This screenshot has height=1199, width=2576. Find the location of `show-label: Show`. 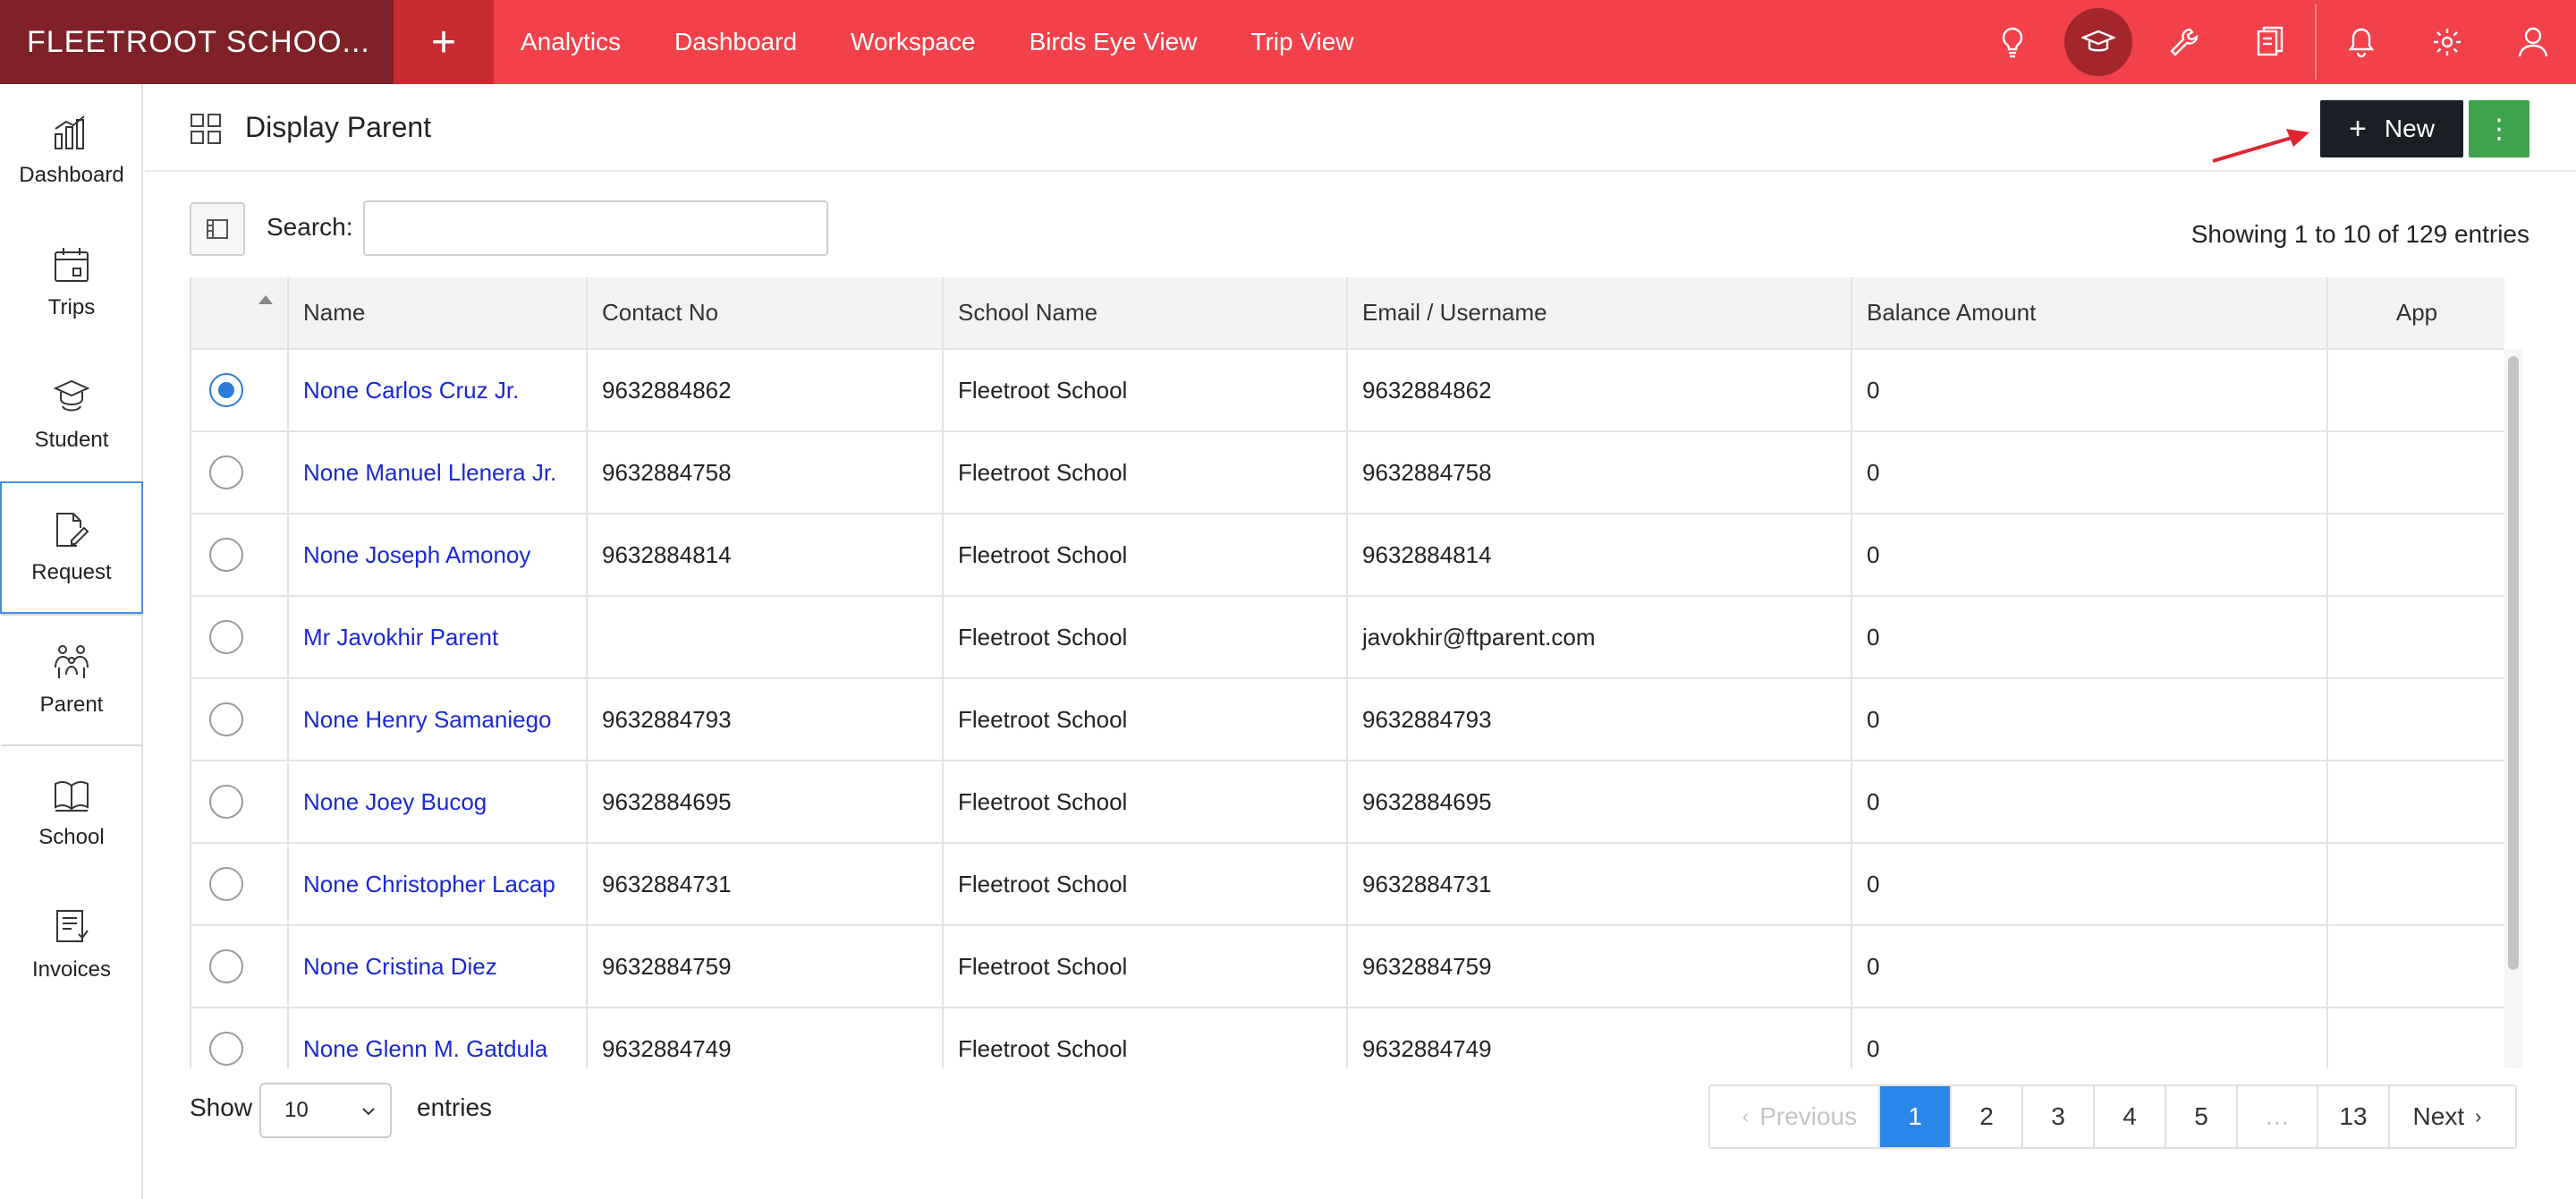

show-label: Show is located at coordinates (221, 1107).